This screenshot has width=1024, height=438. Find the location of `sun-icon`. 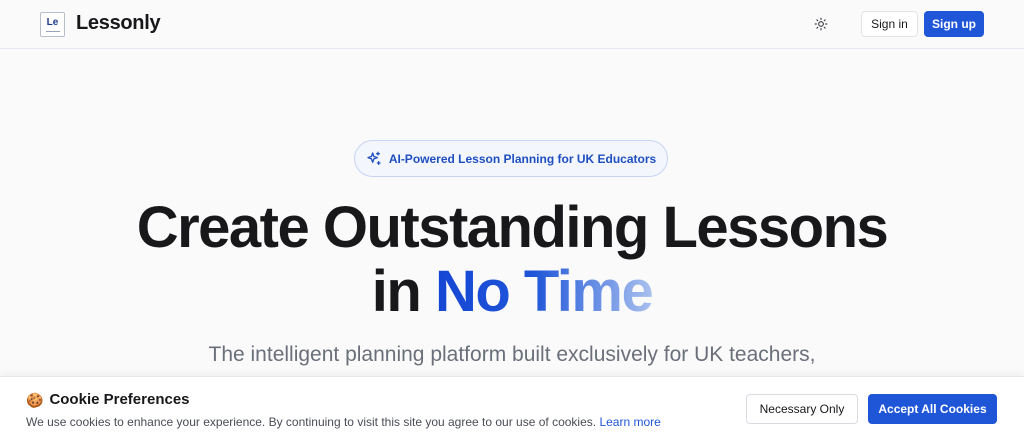

sun-icon is located at coordinates (821, 24).